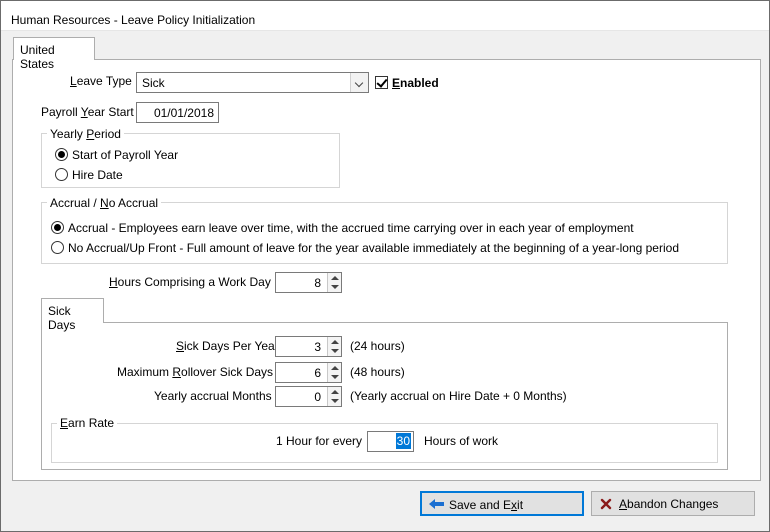 This screenshot has width=770, height=532. What do you see at coordinates (461, 441) in the screenshot?
I see `earn-rate-suffix: Hours of work` at bounding box center [461, 441].